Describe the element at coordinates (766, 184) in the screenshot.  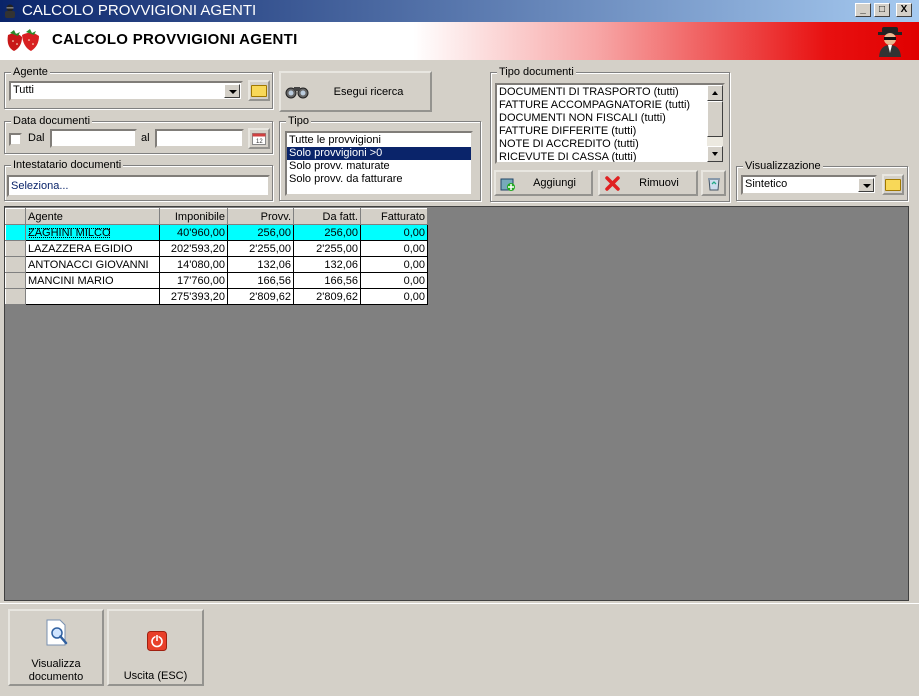
I see `visualizzazione-value: Sintetico` at that location.